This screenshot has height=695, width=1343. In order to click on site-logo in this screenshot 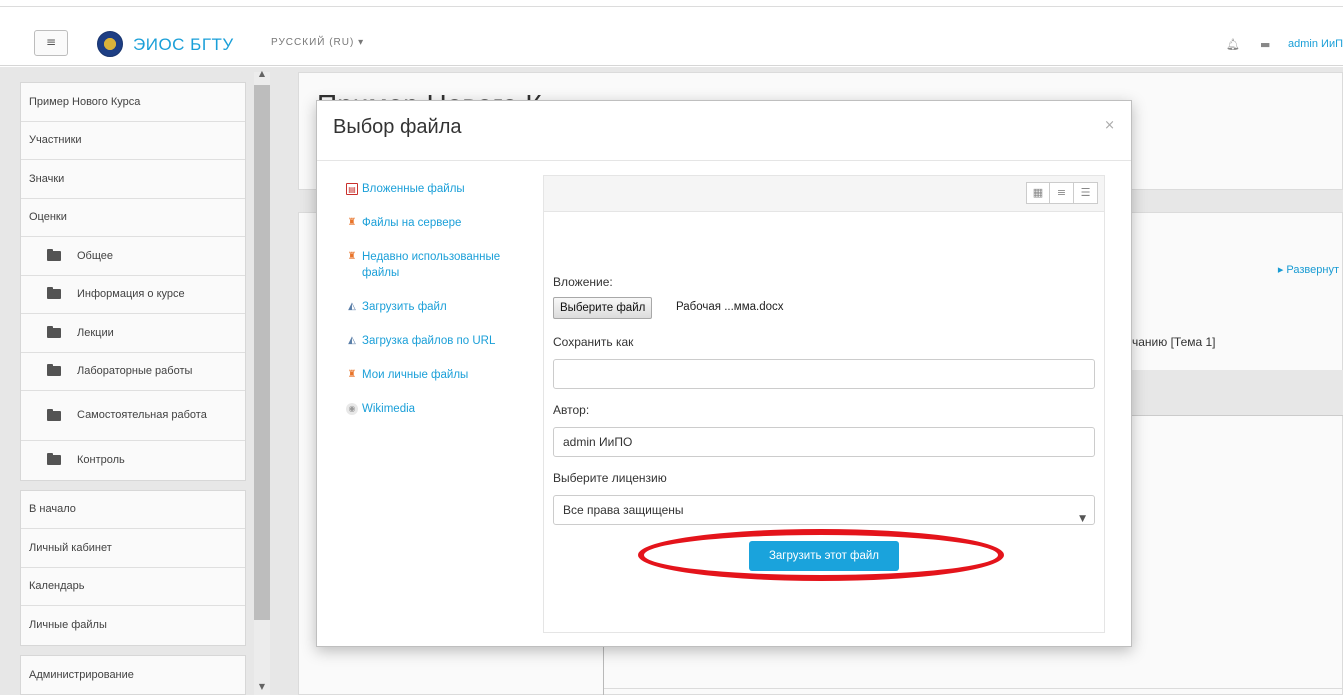, I will do `click(110, 44)`.